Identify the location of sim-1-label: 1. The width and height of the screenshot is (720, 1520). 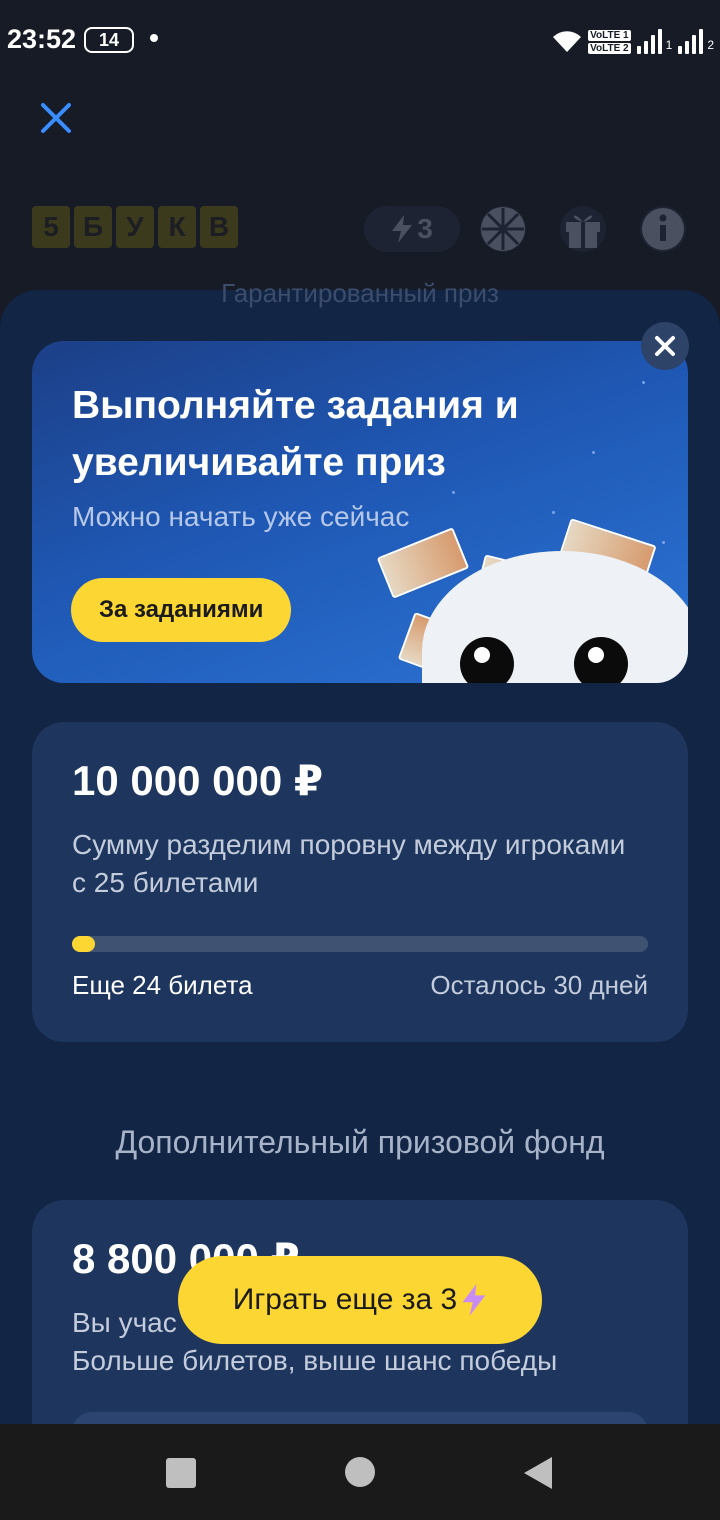
(669, 45).